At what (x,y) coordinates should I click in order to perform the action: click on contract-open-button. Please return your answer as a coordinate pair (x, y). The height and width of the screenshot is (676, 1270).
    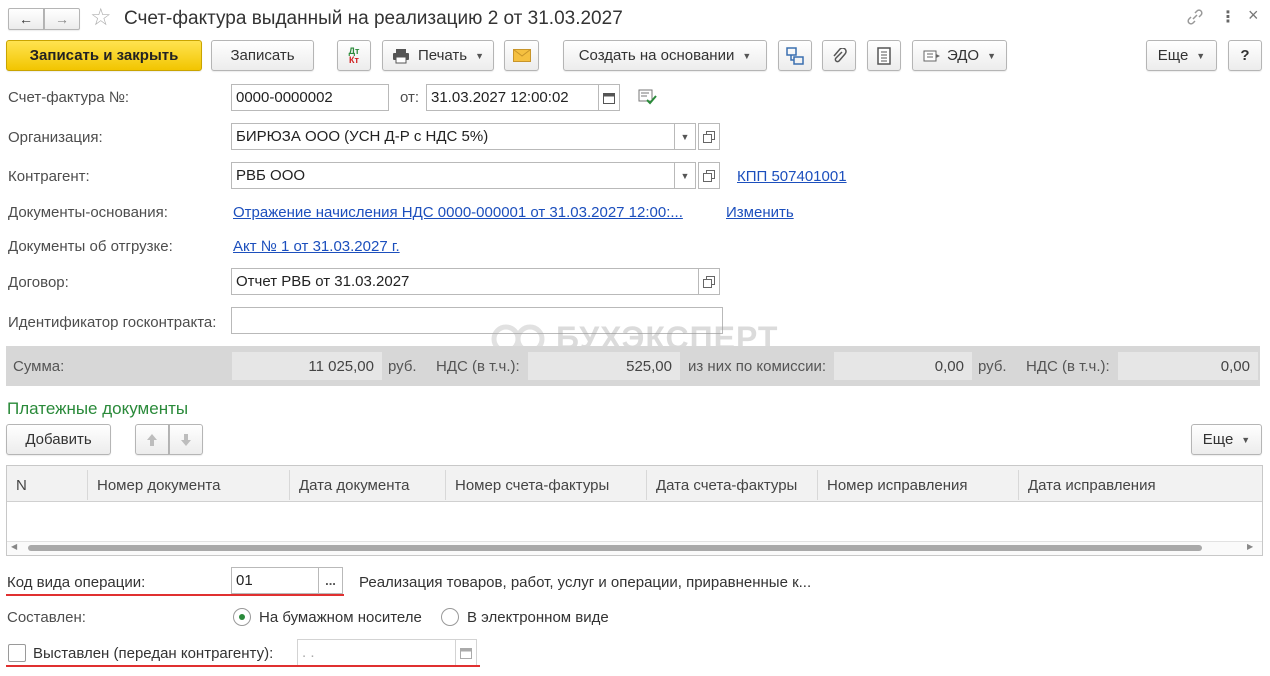
    Looking at the image, I should click on (709, 281).